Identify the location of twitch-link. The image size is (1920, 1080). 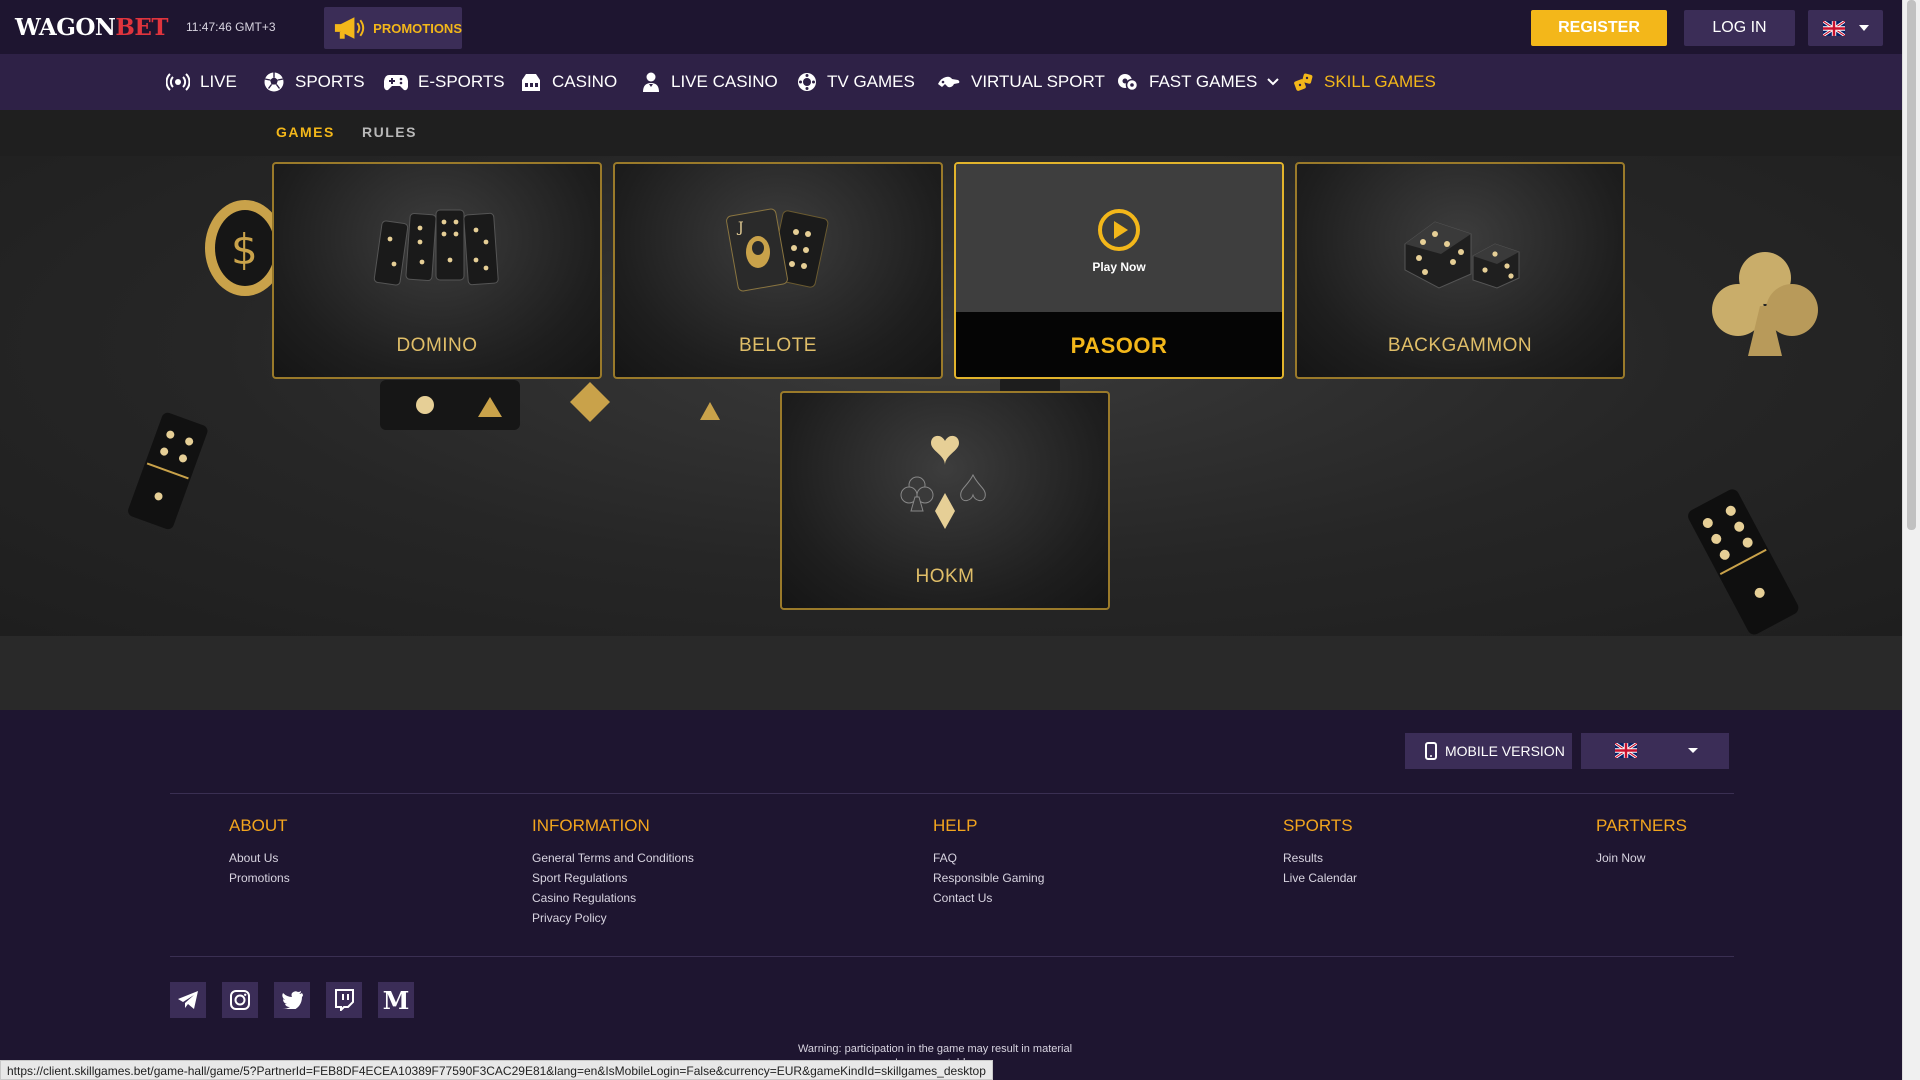
(344, 1000).